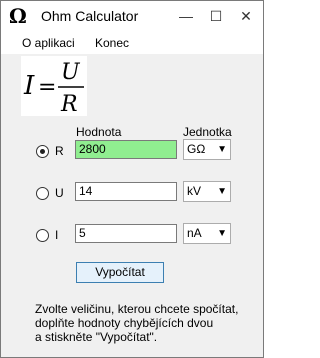  I want to click on radio-i-label: I, so click(57, 235).